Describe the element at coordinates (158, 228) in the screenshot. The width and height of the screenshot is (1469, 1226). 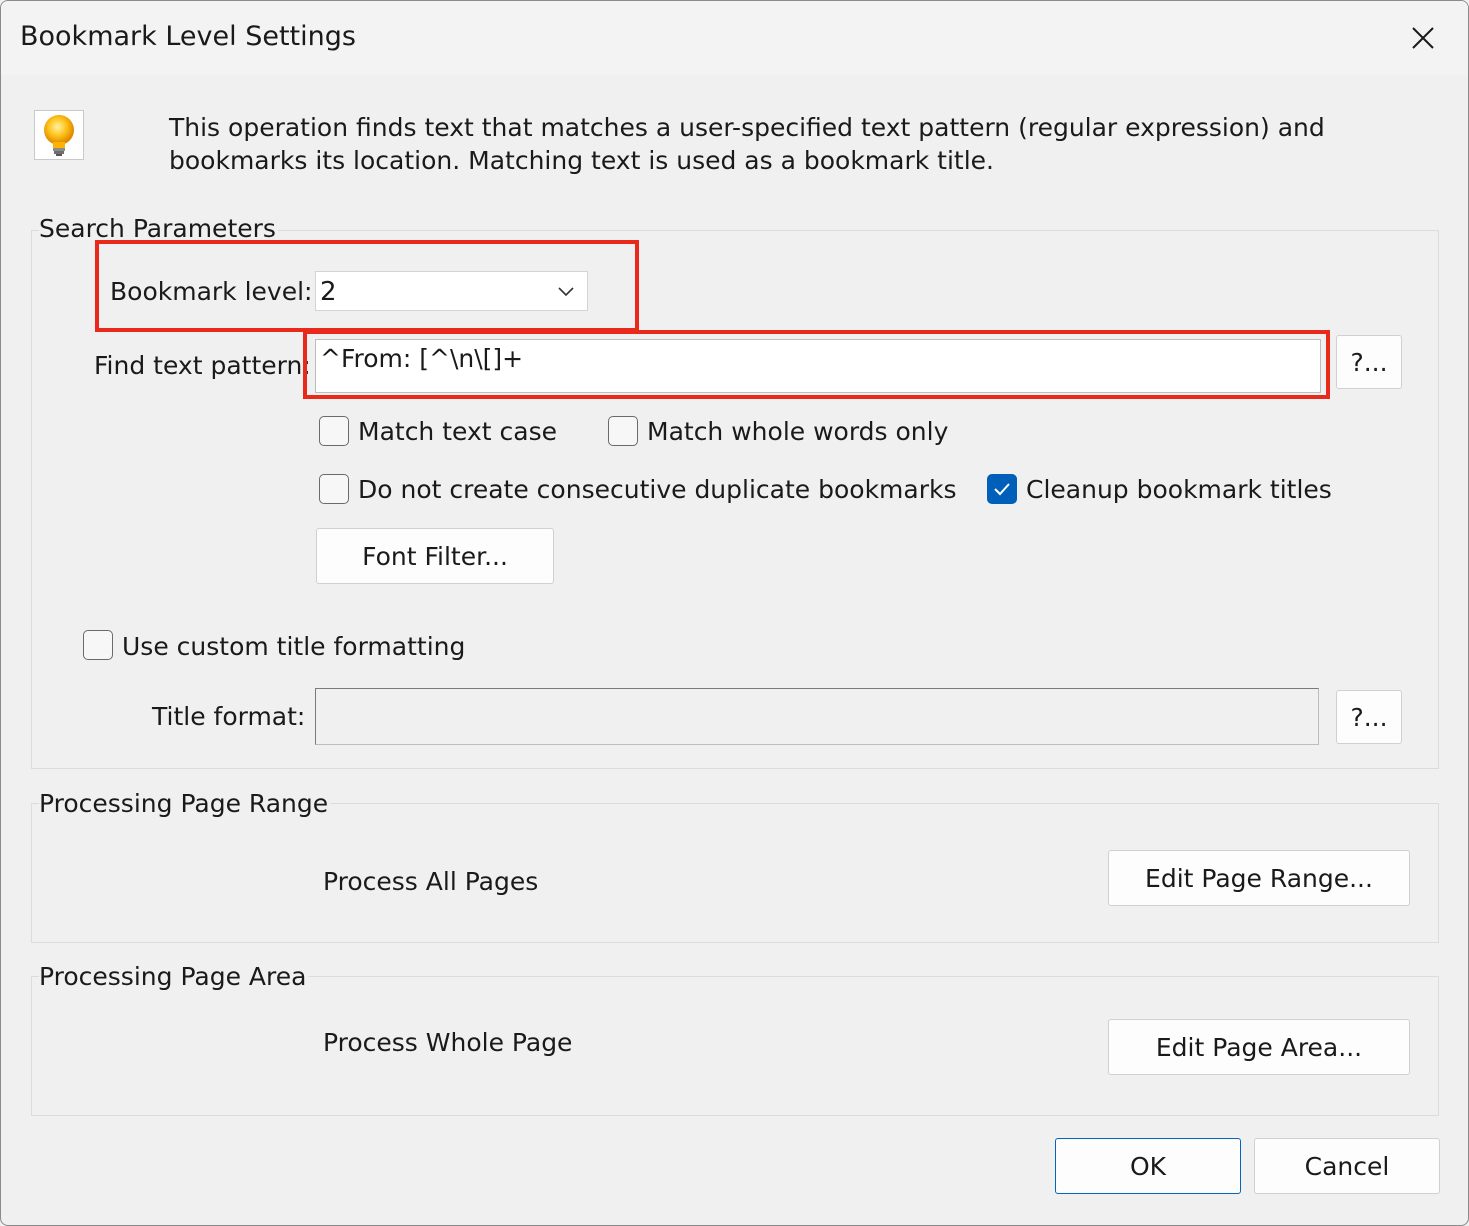
I see `search-parameters-label: Search Parameters` at that location.